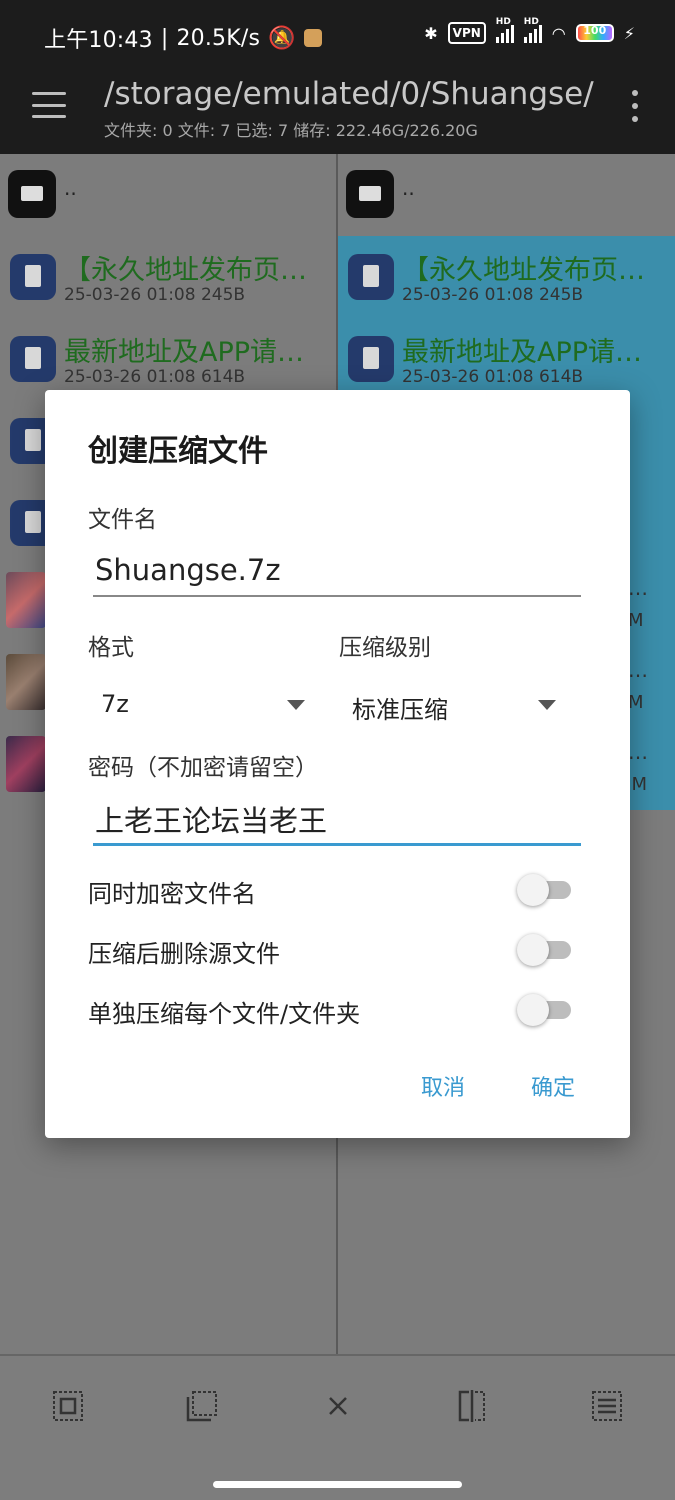 The width and height of the screenshot is (675, 1500). I want to click on filename-label: 文件名, so click(122, 520).